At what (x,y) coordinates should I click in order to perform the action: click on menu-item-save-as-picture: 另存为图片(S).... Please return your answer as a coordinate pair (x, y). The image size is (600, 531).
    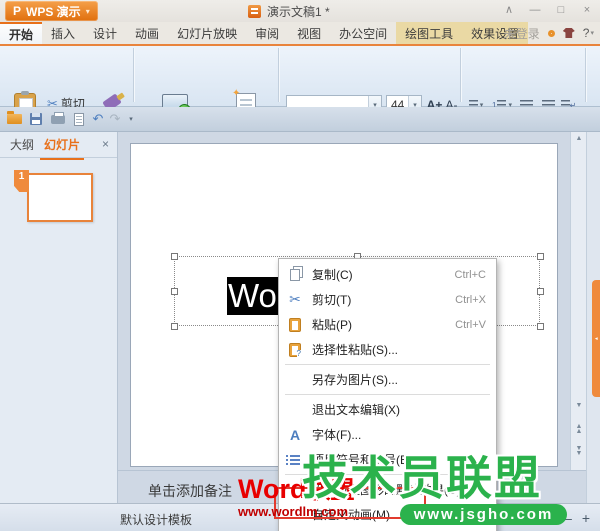
    Looking at the image, I should click on (387, 379).